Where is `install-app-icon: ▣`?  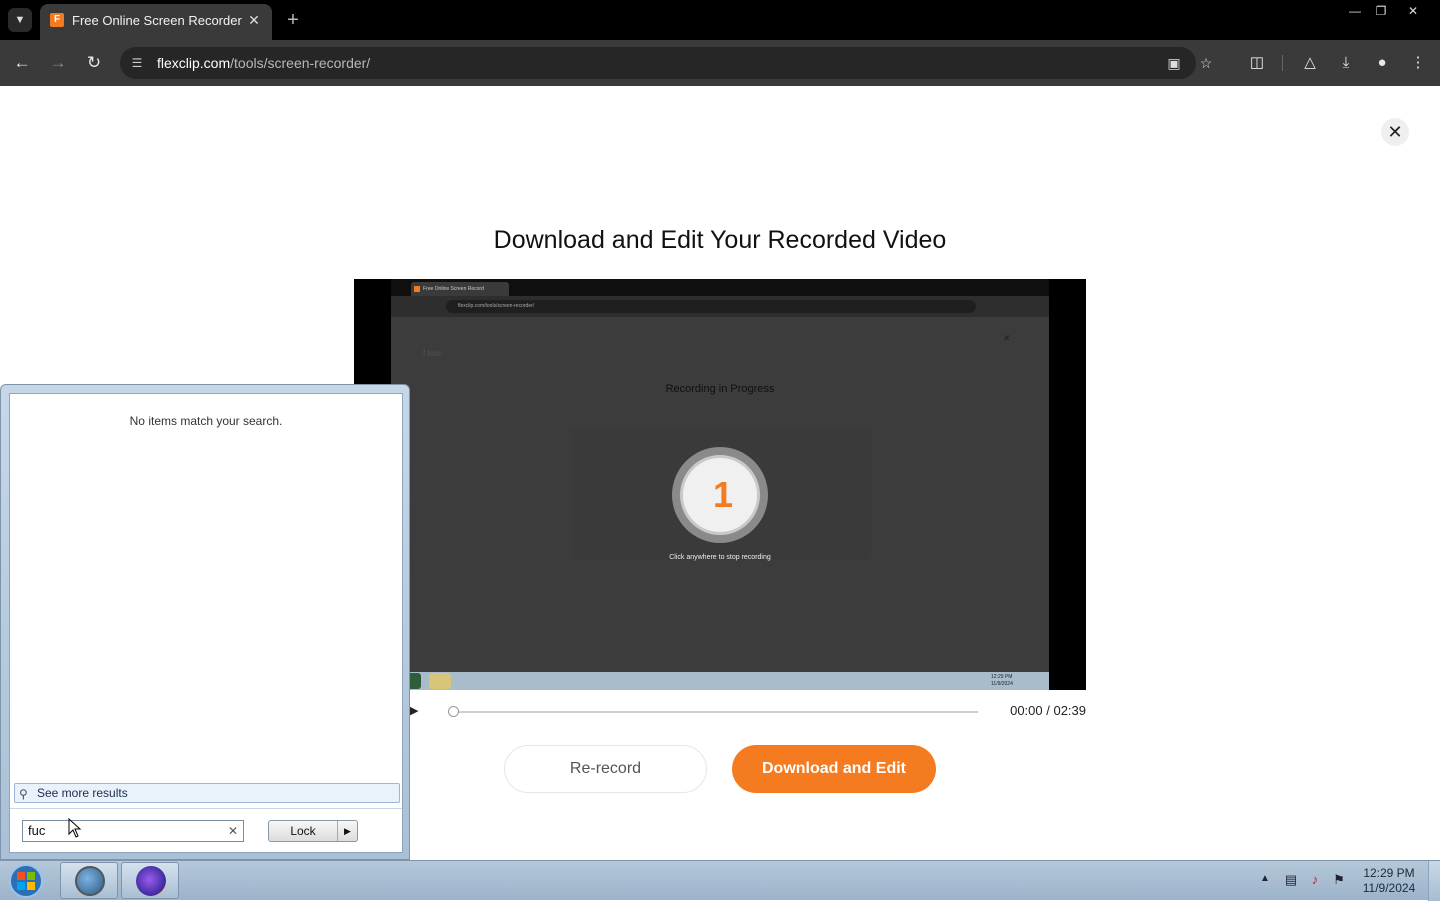 install-app-icon: ▣ is located at coordinates (1174, 63).